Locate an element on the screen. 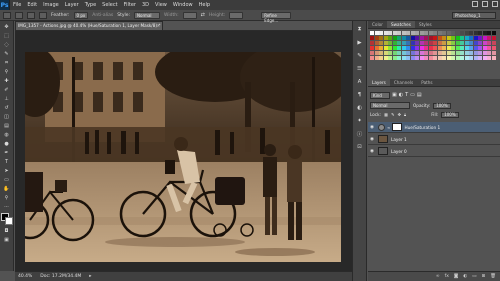 Image resolution: width=500 pixels, height=281 pixels. lock-pixels-icon: ✎ is located at coordinates (393, 114).